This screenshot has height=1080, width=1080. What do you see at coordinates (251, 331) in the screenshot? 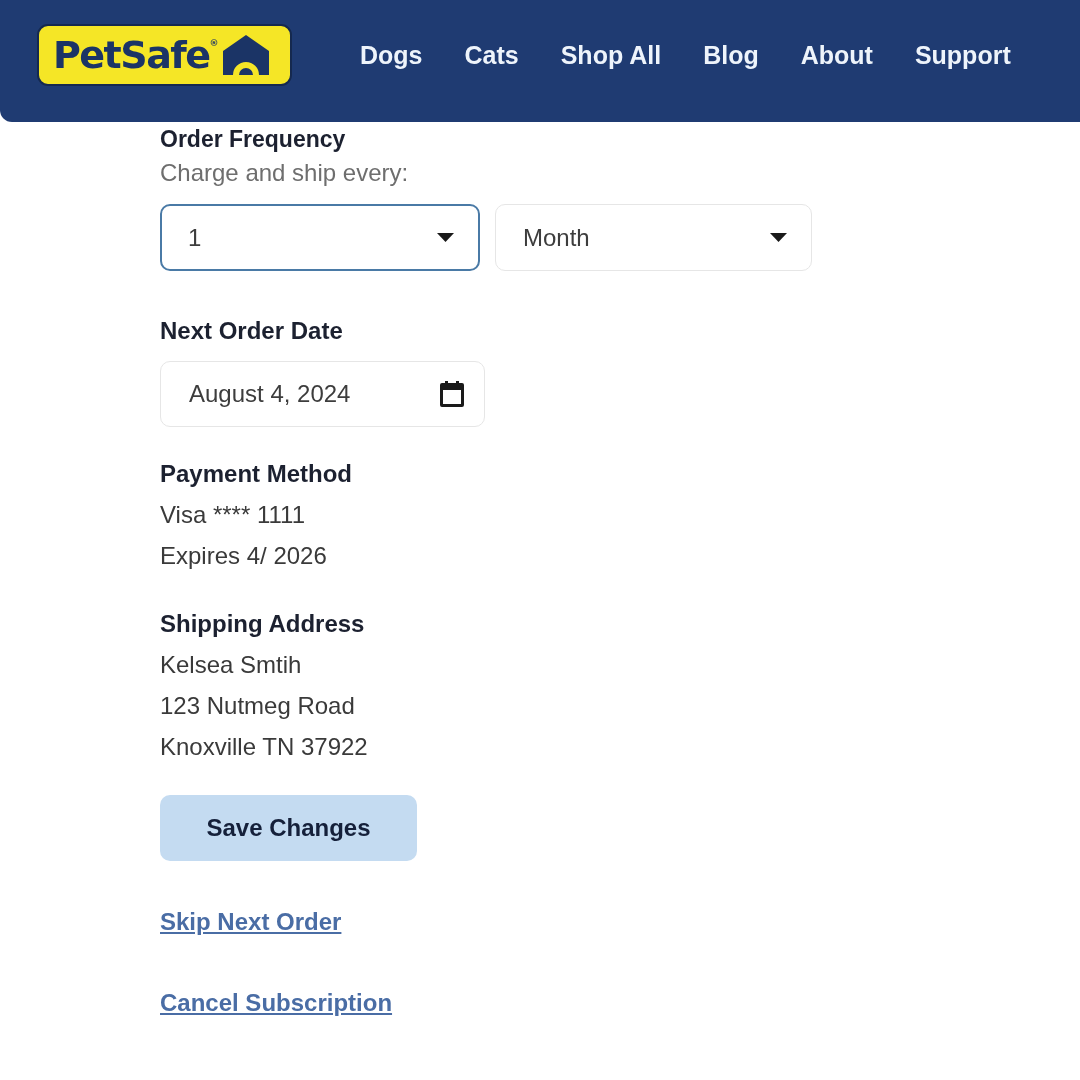
I see `section-heading: Next Order Date` at bounding box center [251, 331].